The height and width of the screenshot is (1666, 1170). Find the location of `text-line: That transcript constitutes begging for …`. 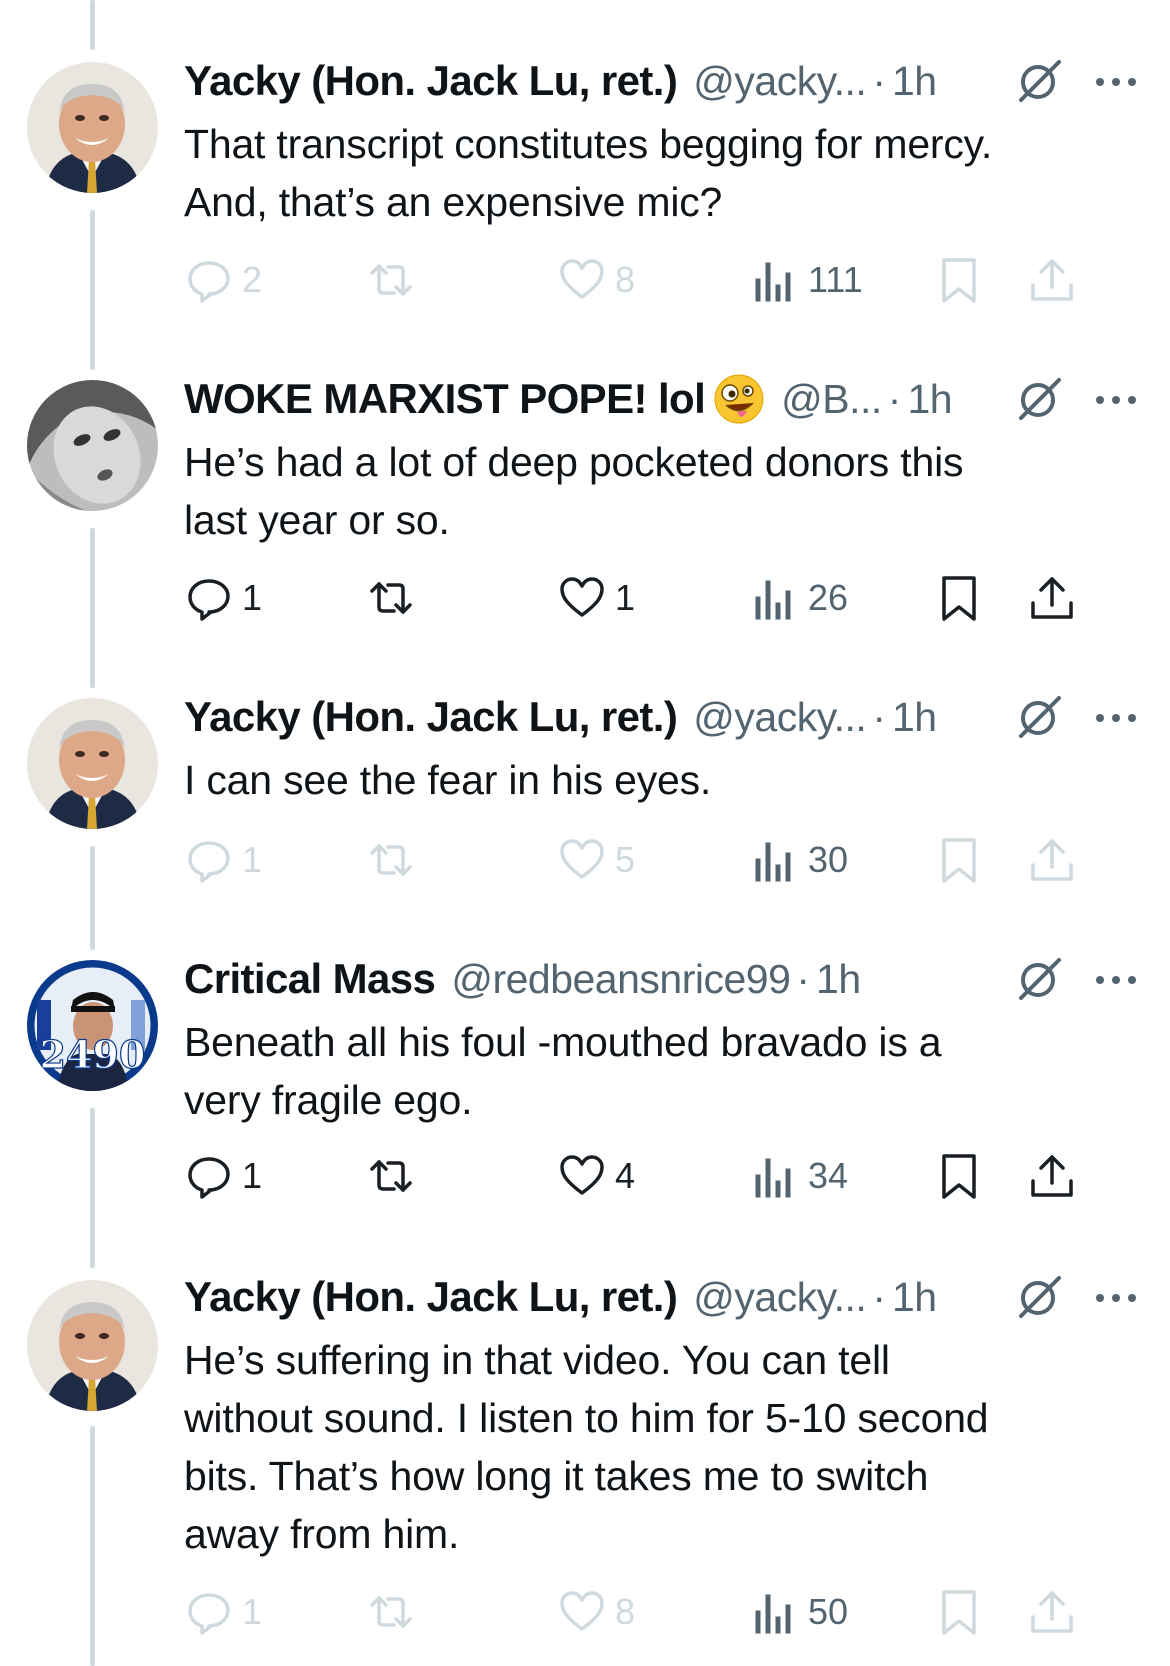

text-line: That transcript constitutes begging for … is located at coordinates (588, 144).